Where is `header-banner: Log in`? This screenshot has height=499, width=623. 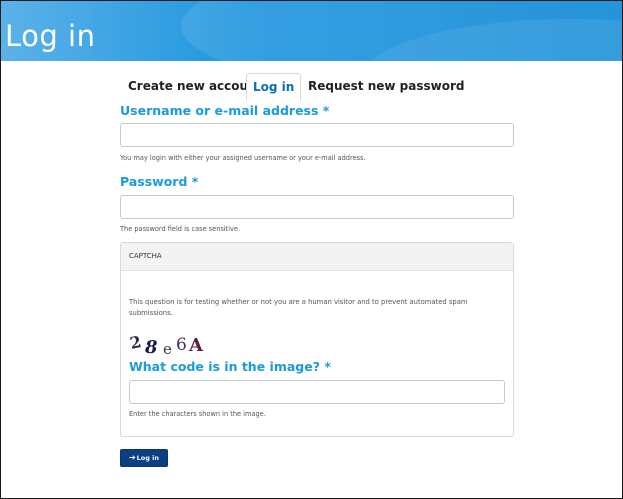
header-banner: Log in is located at coordinates (311, 31).